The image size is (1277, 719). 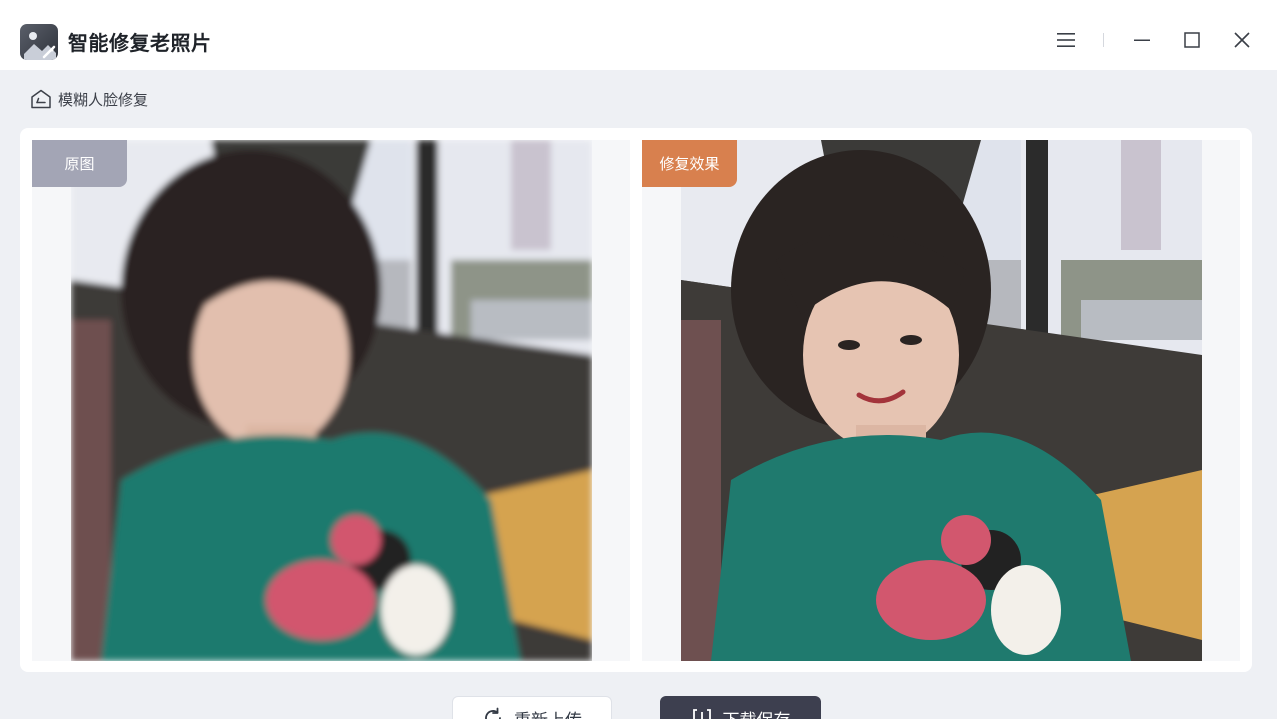 I want to click on breadcrumb-label: 模糊人脸修复, so click(x=103, y=99).